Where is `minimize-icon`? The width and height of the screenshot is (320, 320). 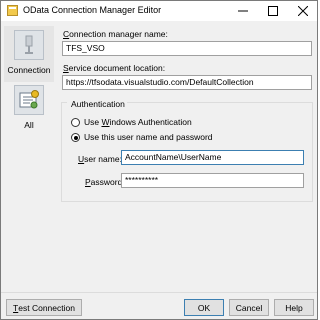 minimize-icon is located at coordinates (243, 11).